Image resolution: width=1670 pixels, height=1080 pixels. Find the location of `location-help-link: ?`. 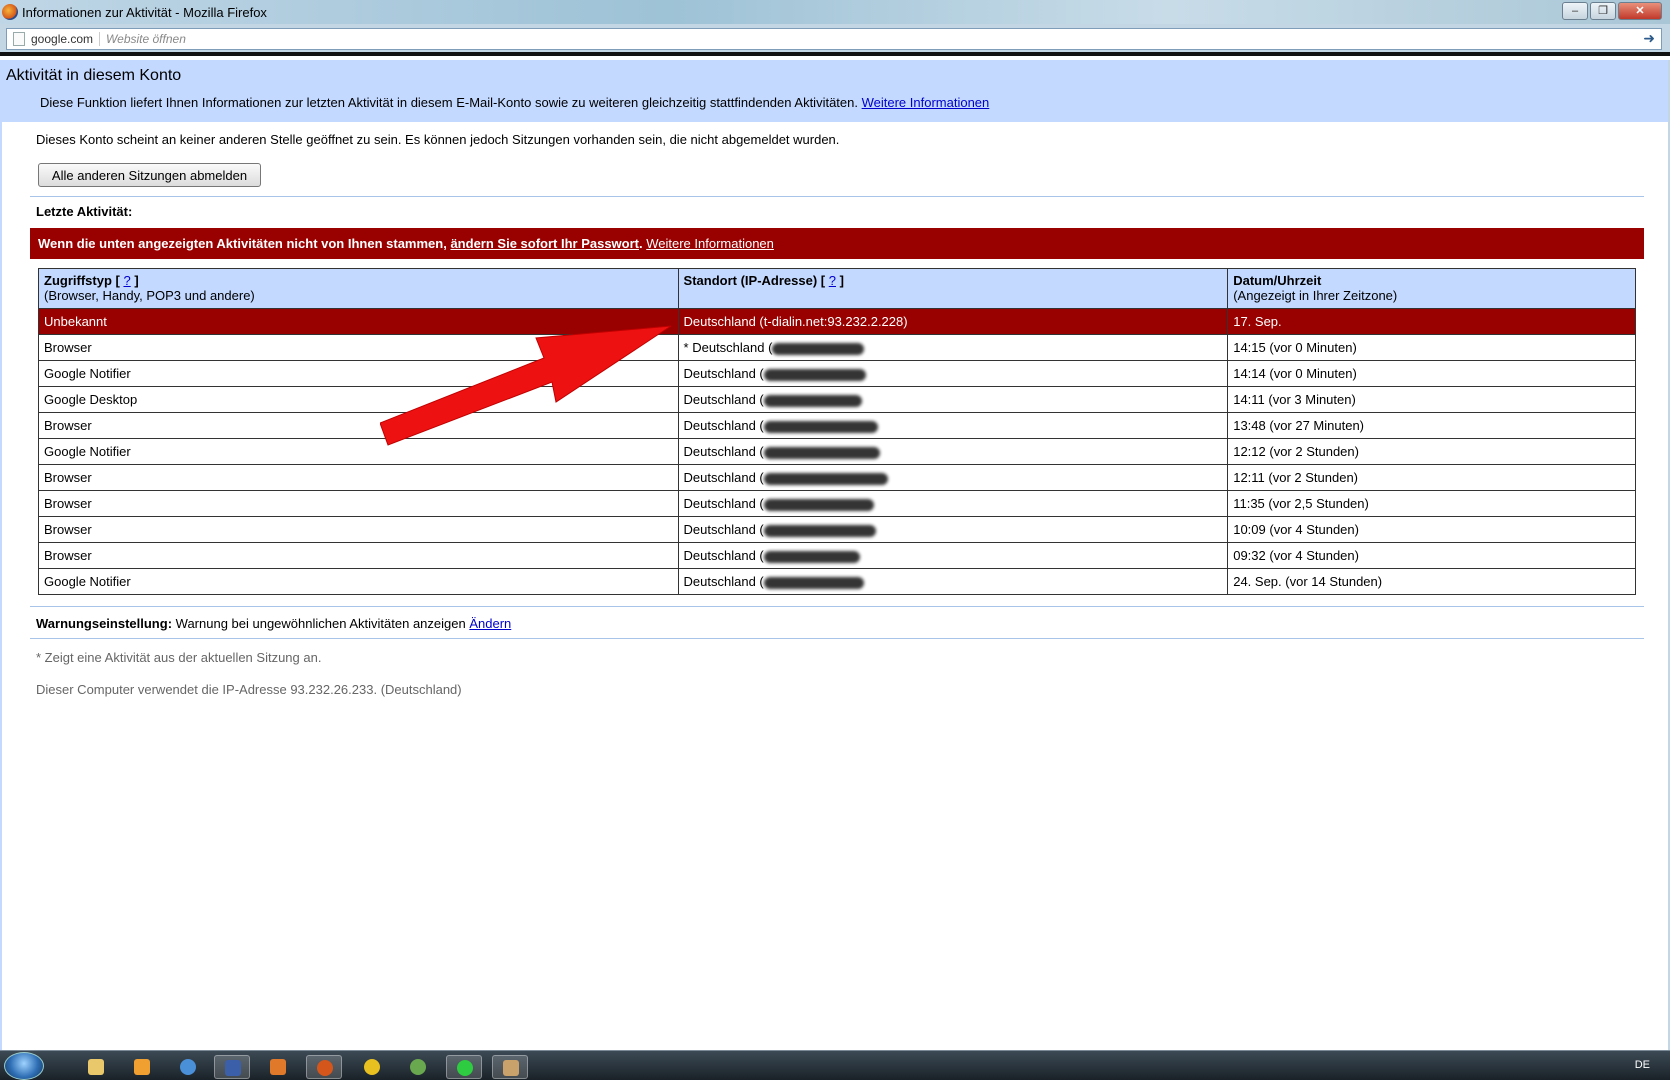

location-help-link: ? is located at coordinates (832, 280).